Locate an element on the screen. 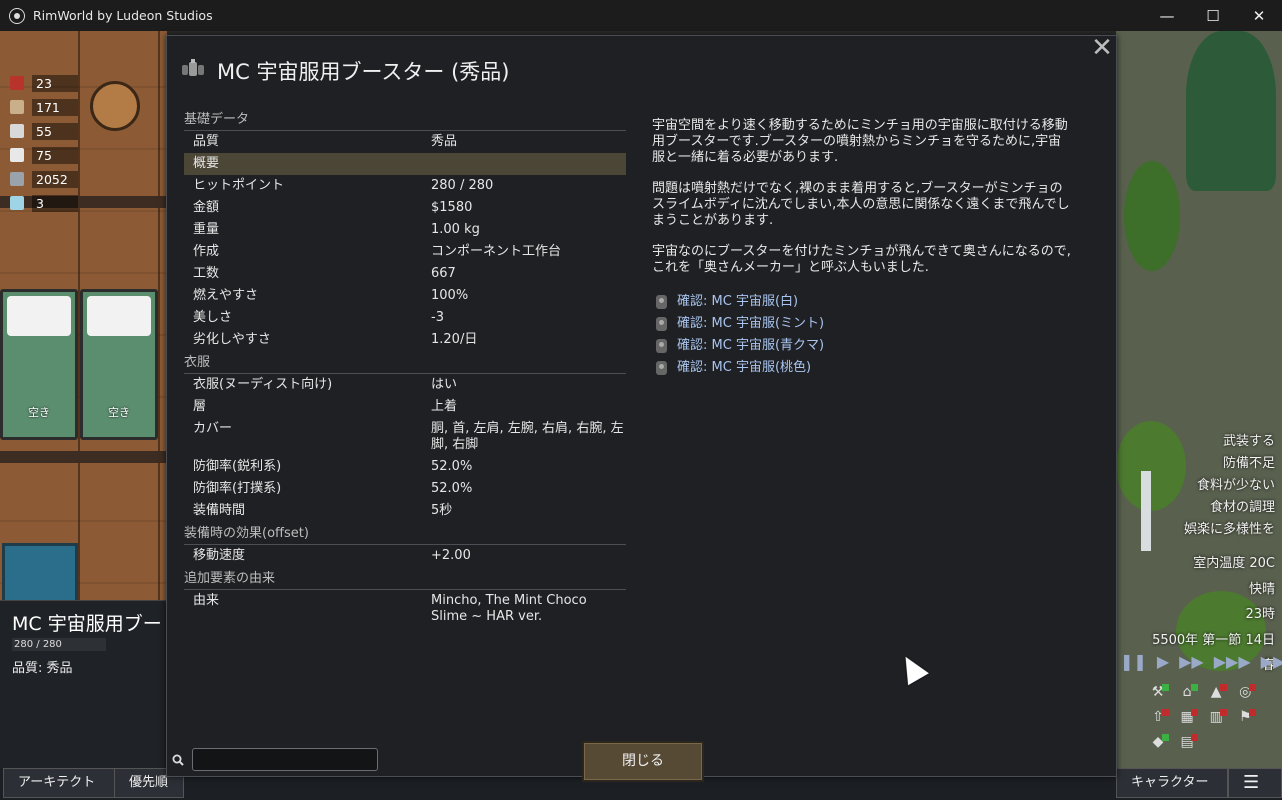 The image size is (1282, 800). close-button: 閉じる is located at coordinates (643, 761).